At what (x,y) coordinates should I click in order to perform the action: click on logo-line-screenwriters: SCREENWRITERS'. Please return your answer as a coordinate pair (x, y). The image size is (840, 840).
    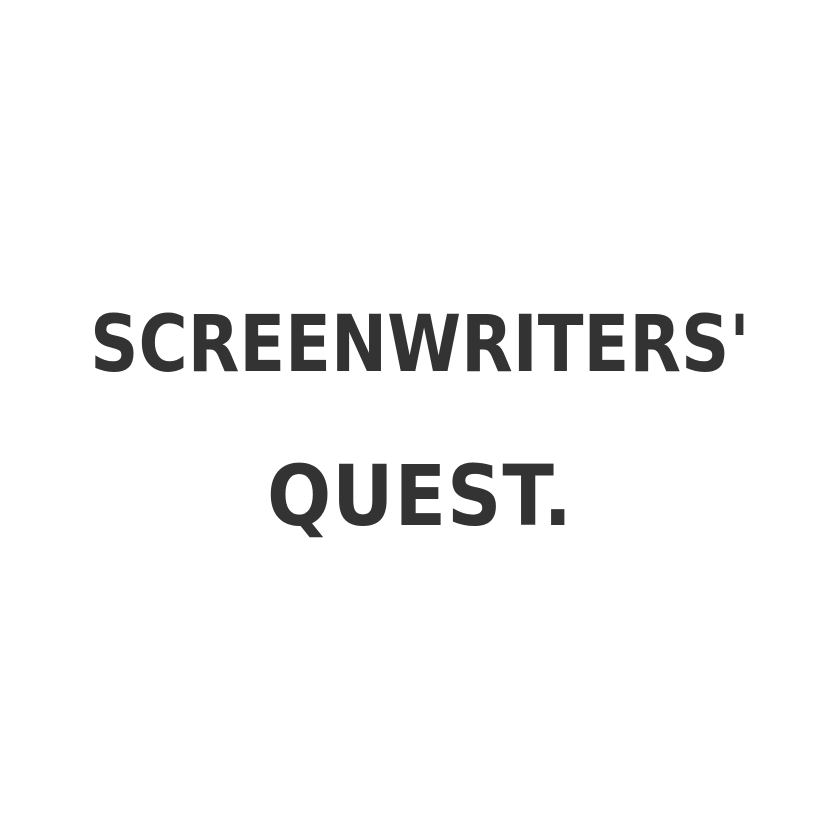
    Looking at the image, I should click on (420, 345).